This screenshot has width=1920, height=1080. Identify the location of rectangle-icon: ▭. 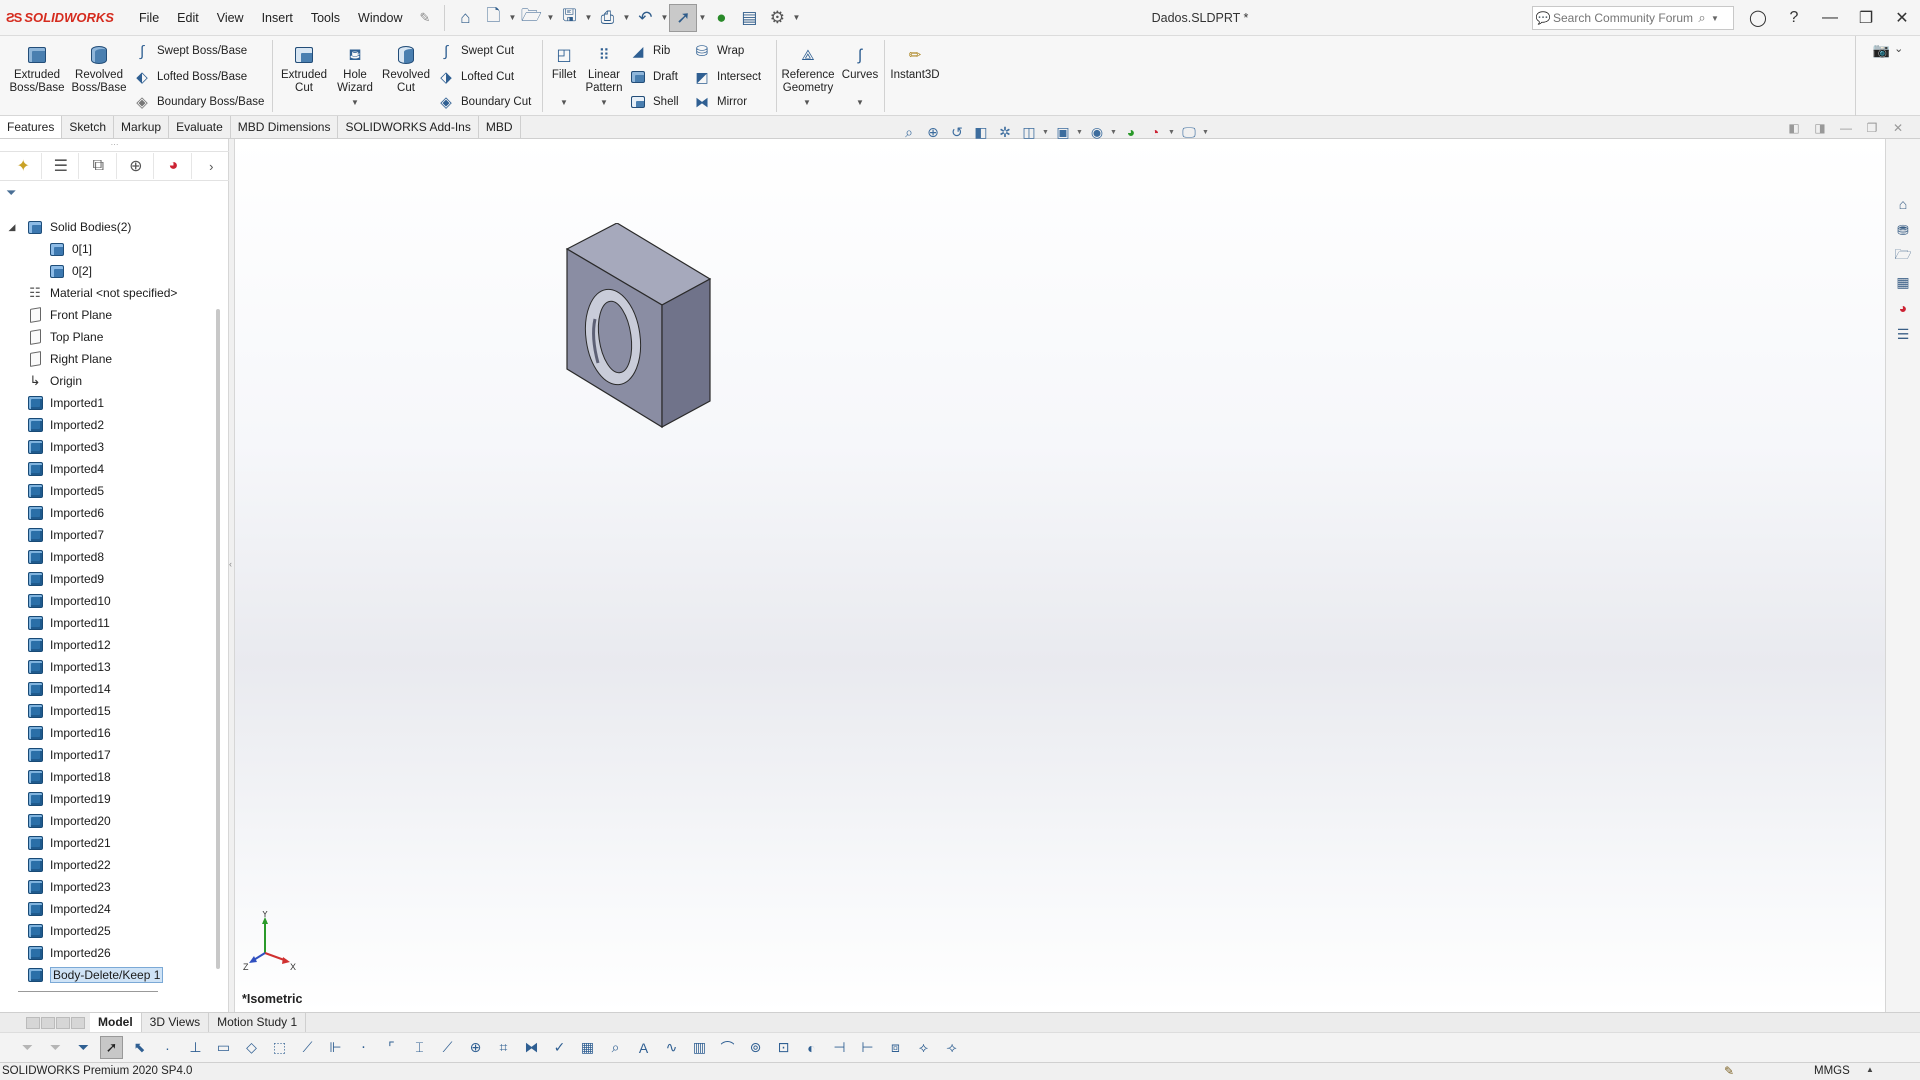
(223, 1047).